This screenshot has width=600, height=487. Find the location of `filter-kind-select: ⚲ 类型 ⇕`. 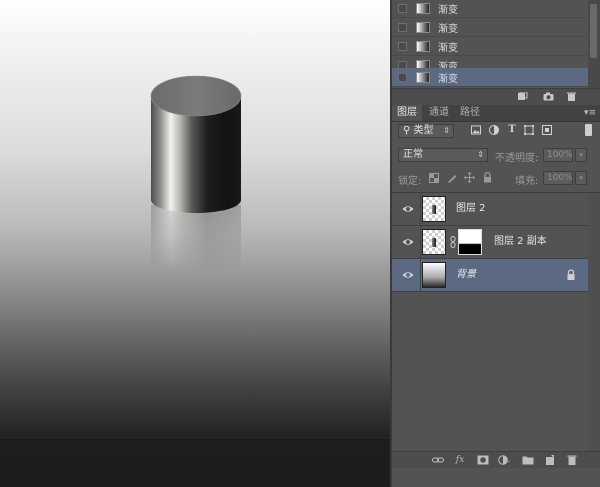

filter-kind-select: ⚲ 类型 ⇕ is located at coordinates (426, 131).